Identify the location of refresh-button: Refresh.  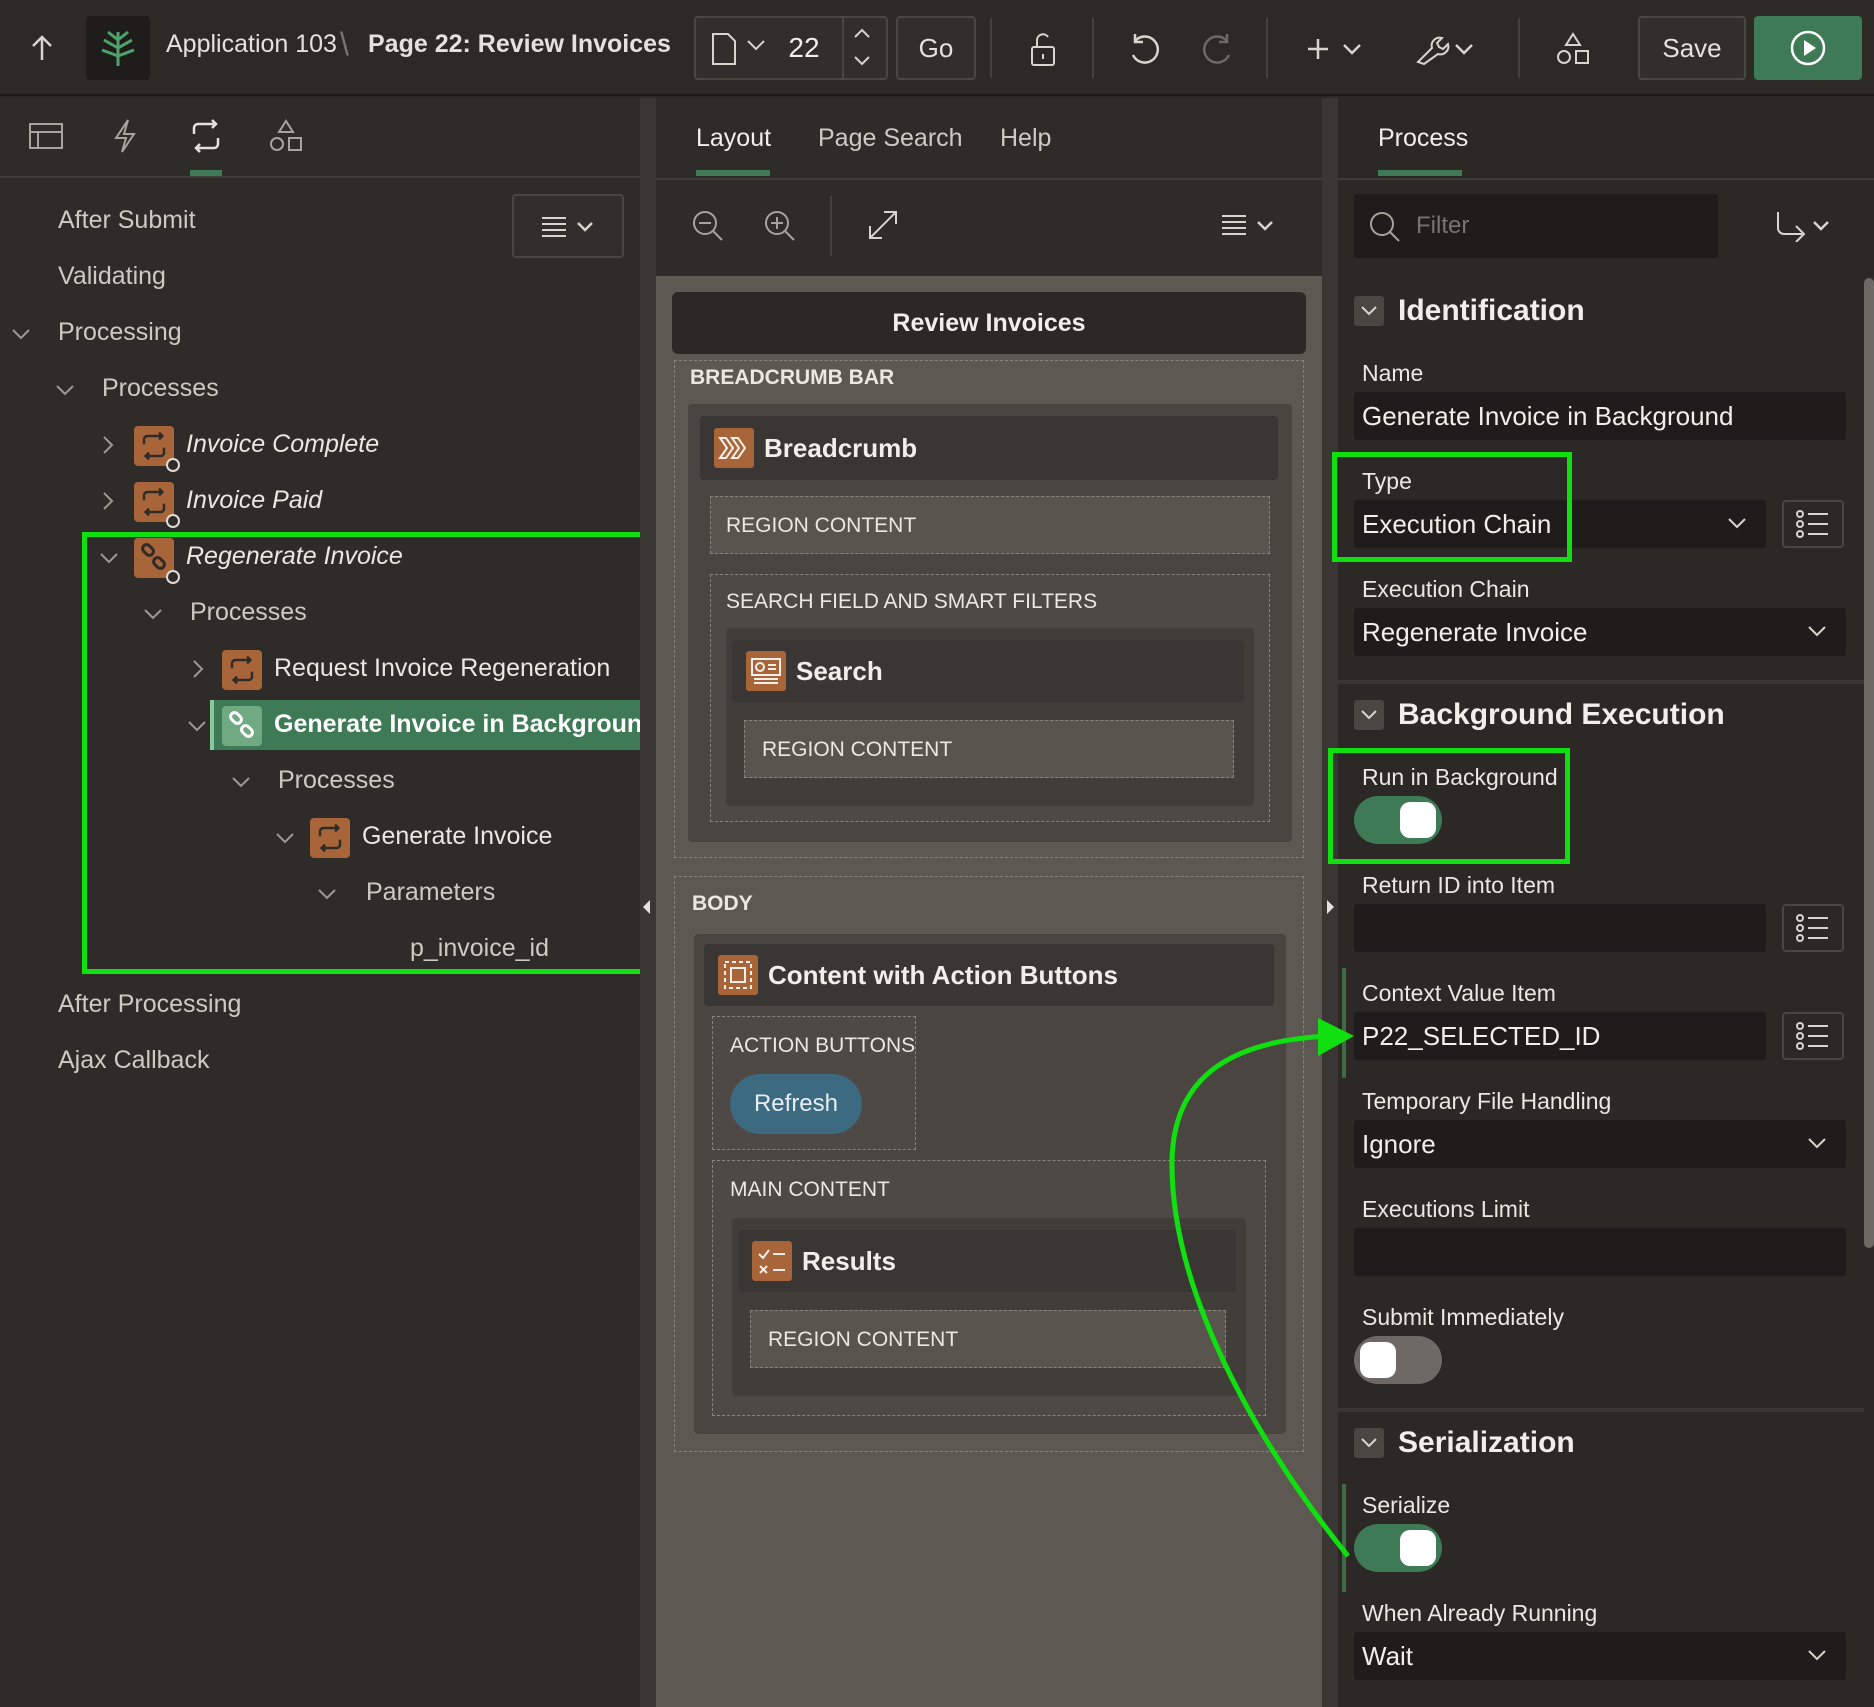
(796, 1104).